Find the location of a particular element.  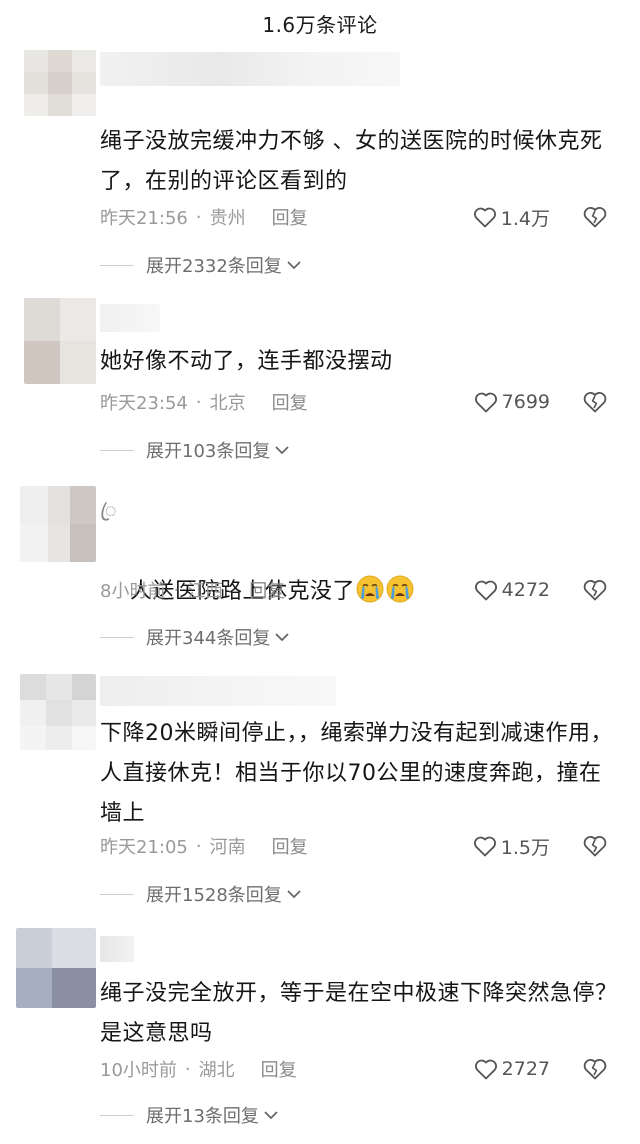

expand-replies-label: 展开2332条回复 is located at coordinates (214, 266).